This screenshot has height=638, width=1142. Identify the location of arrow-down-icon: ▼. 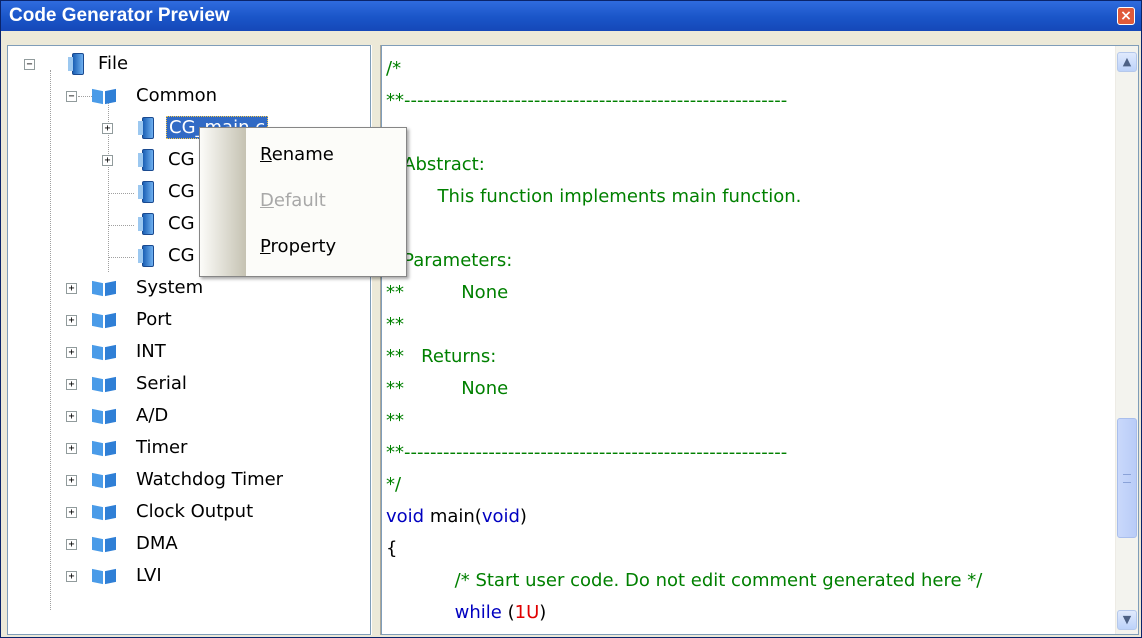
(1127, 619).